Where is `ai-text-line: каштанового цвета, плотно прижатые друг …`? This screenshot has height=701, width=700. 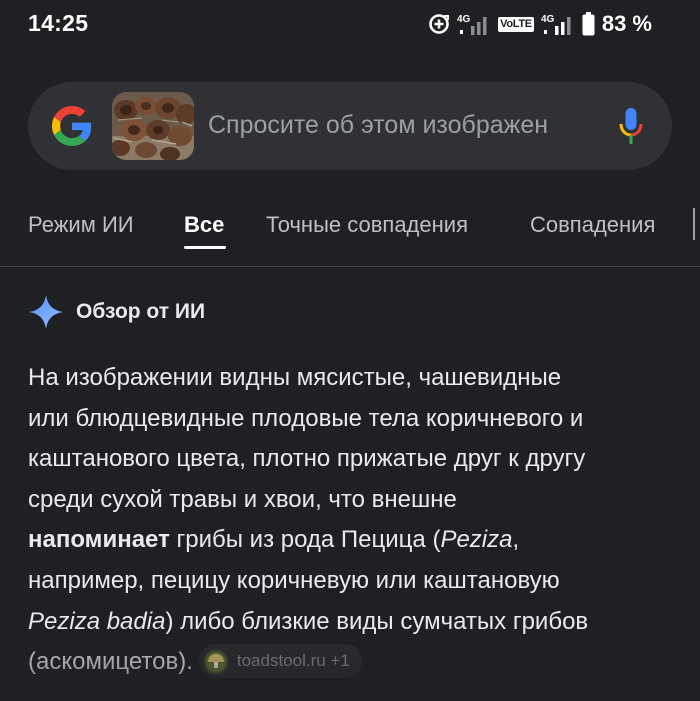 ai-text-line: каштанового цвета, плотно прижатые друг … is located at coordinates (307, 459).